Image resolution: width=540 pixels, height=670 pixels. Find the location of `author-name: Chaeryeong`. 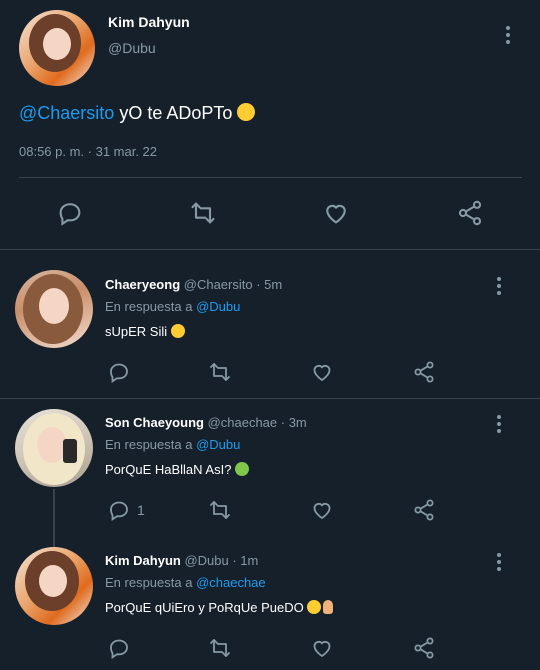

author-name: Chaeryeong is located at coordinates (142, 284).